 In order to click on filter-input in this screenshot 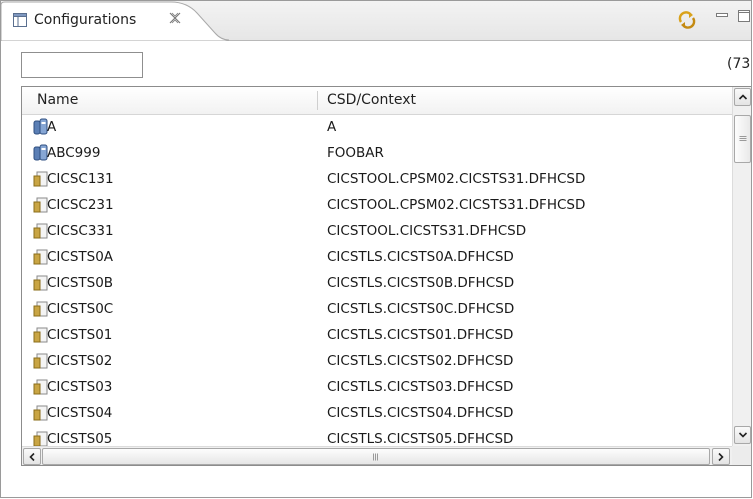, I will do `click(82, 65)`.